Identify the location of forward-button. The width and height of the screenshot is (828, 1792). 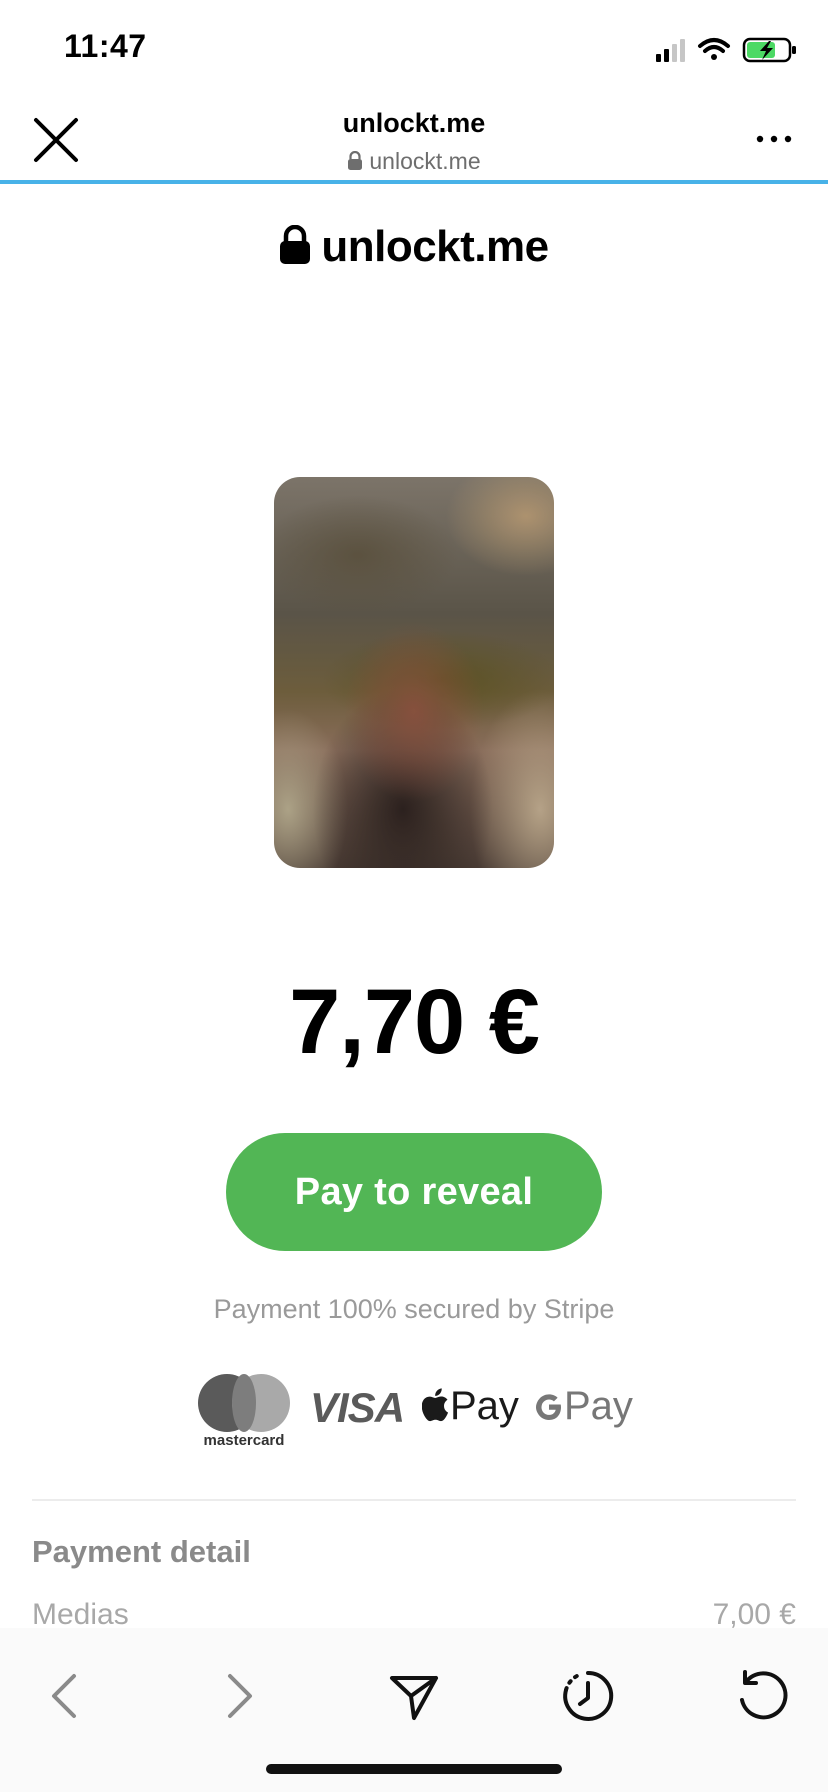
(240, 1696).